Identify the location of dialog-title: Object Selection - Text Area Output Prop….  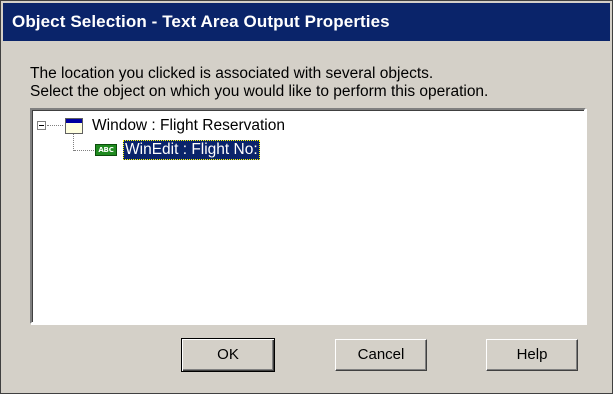
(306, 22).